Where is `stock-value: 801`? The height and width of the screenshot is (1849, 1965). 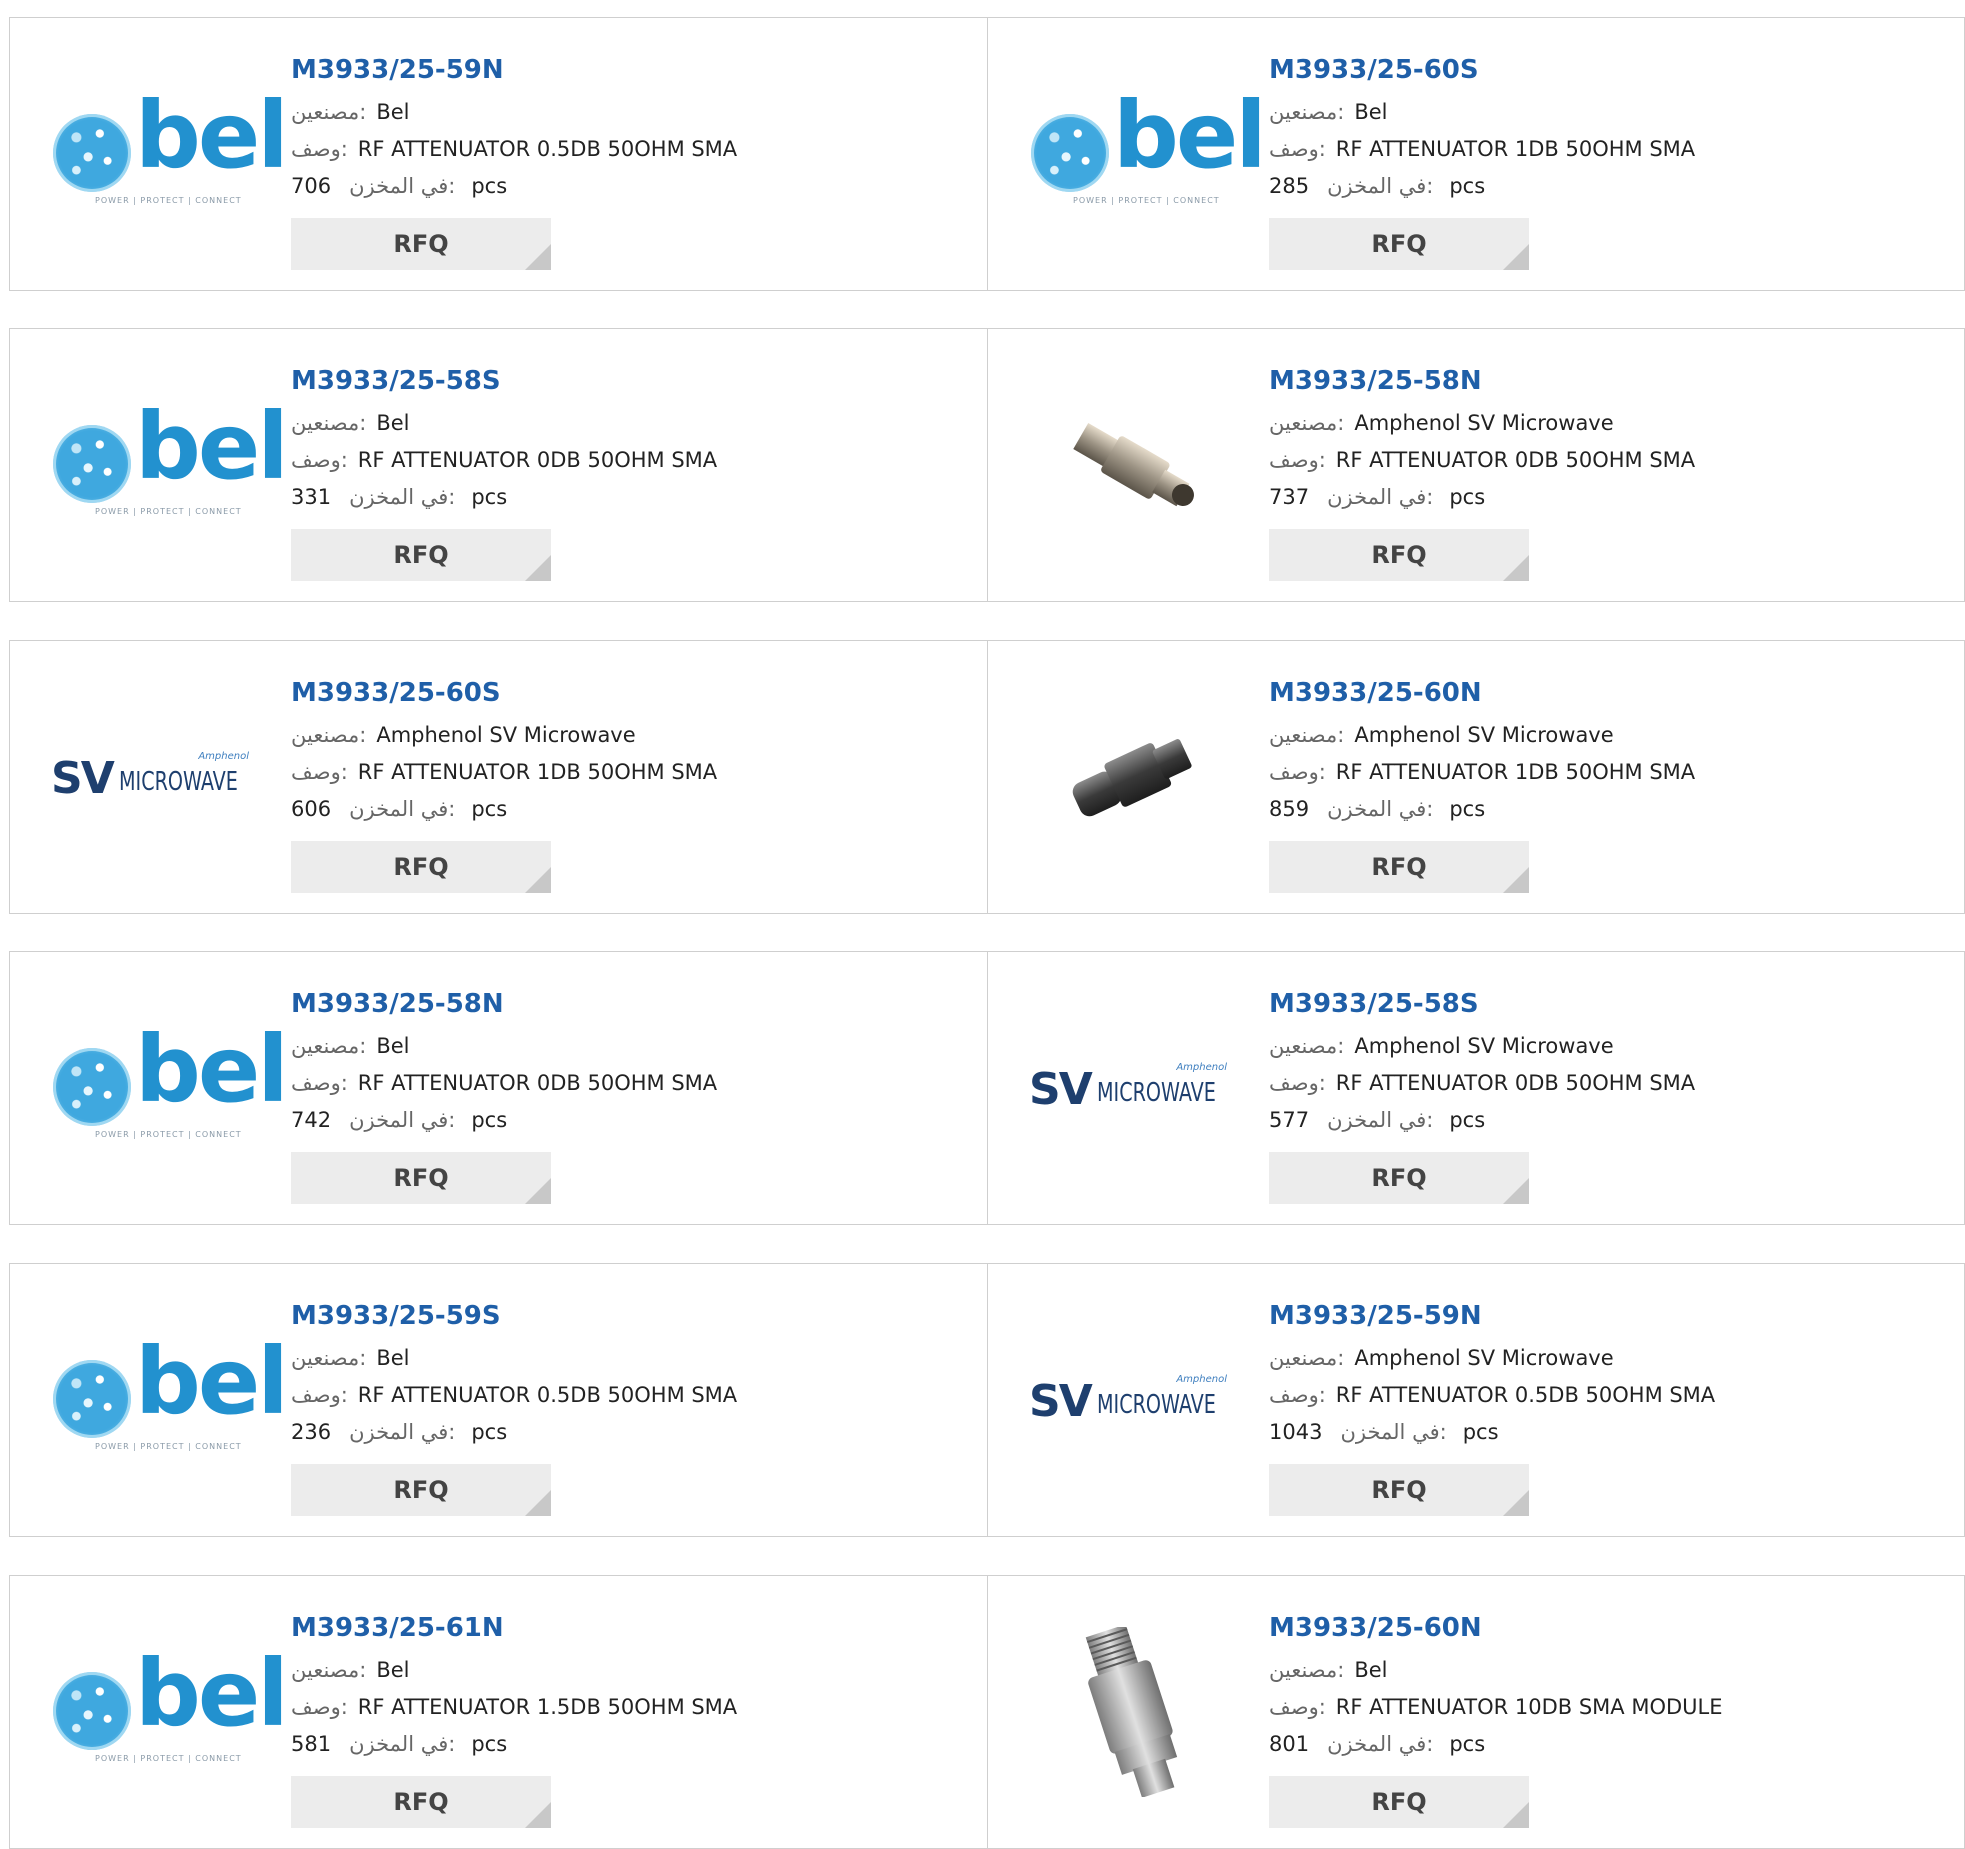
stock-value: 801 is located at coordinates (1289, 1744).